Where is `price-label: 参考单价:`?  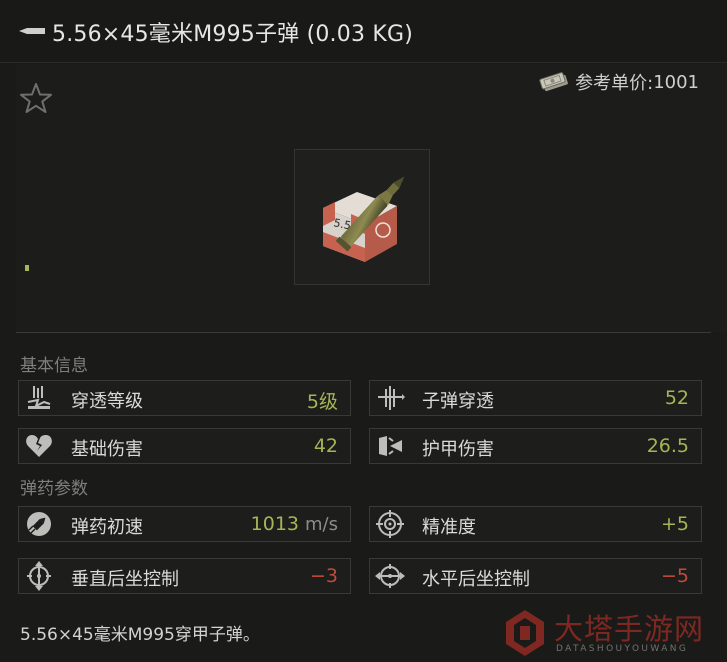 price-label: 参考单价: is located at coordinates (614, 83).